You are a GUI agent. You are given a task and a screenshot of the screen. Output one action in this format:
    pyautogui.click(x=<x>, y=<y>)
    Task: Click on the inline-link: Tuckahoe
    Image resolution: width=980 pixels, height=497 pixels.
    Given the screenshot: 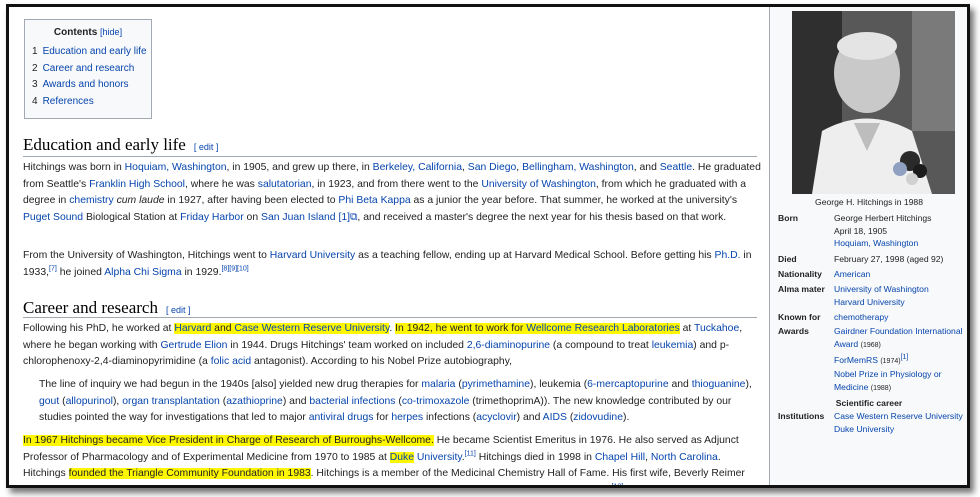 What is the action you would take?
    pyautogui.click(x=716, y=328)
    